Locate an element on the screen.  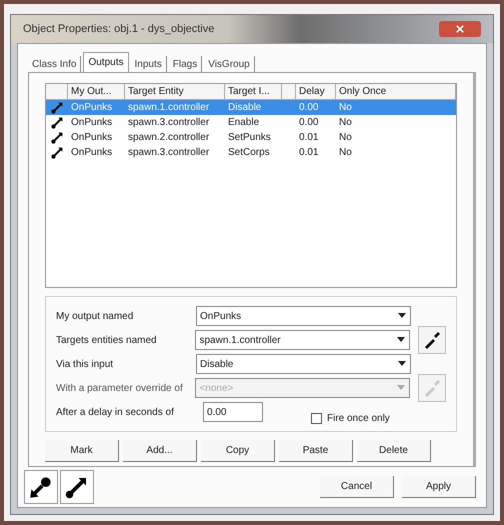
eyedropper-button is located at coordinates (432, 340).